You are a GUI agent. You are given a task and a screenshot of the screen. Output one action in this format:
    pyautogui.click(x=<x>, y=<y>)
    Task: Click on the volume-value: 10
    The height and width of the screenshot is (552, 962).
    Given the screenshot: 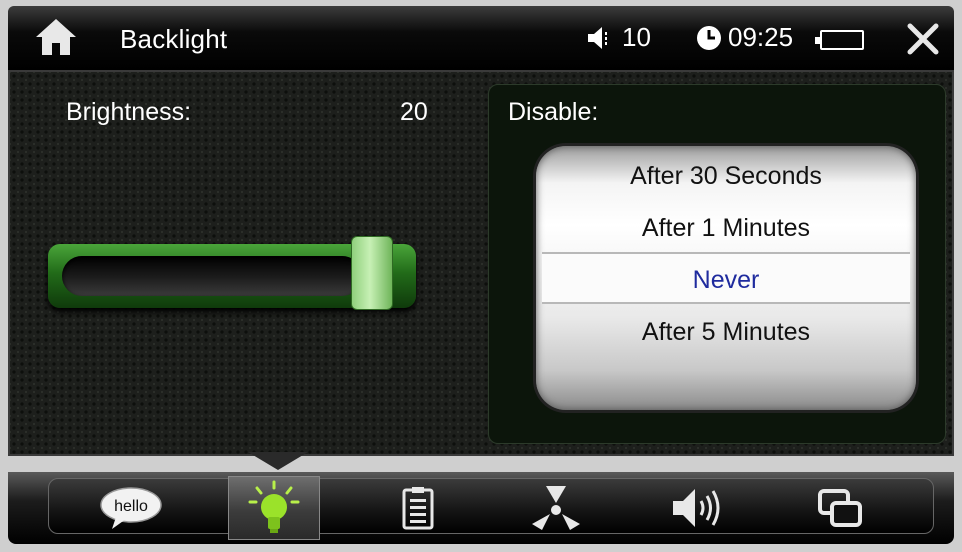 What is the action you would take?
    pyautogui.click(x=636, y=37)
    